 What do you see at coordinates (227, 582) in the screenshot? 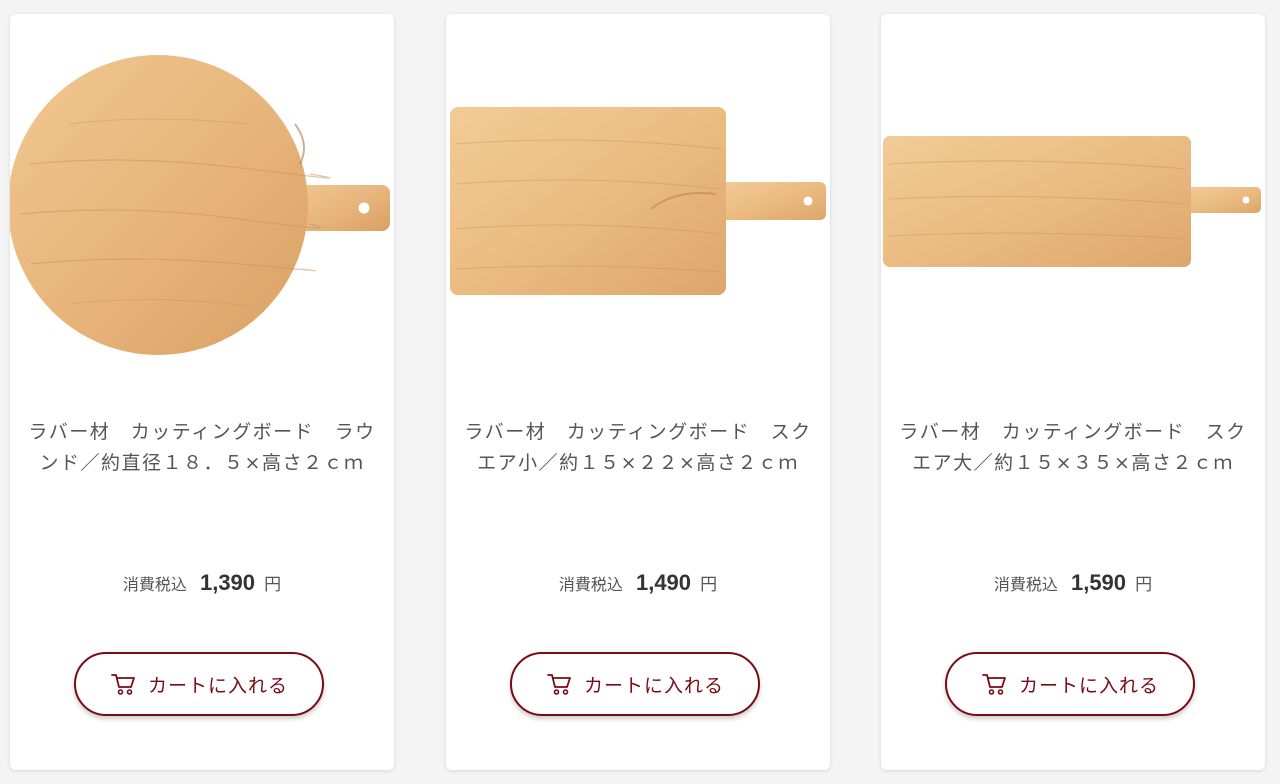
I see `price-value: 1,390` at bounding box center [227, 582].